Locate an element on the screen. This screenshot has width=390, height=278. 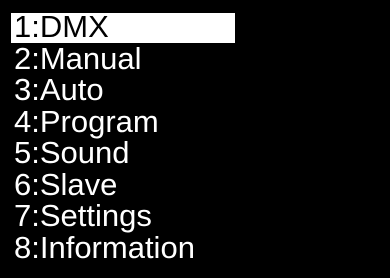
menu-item-slave: 6:Slave is located at coordinates (195, 184).